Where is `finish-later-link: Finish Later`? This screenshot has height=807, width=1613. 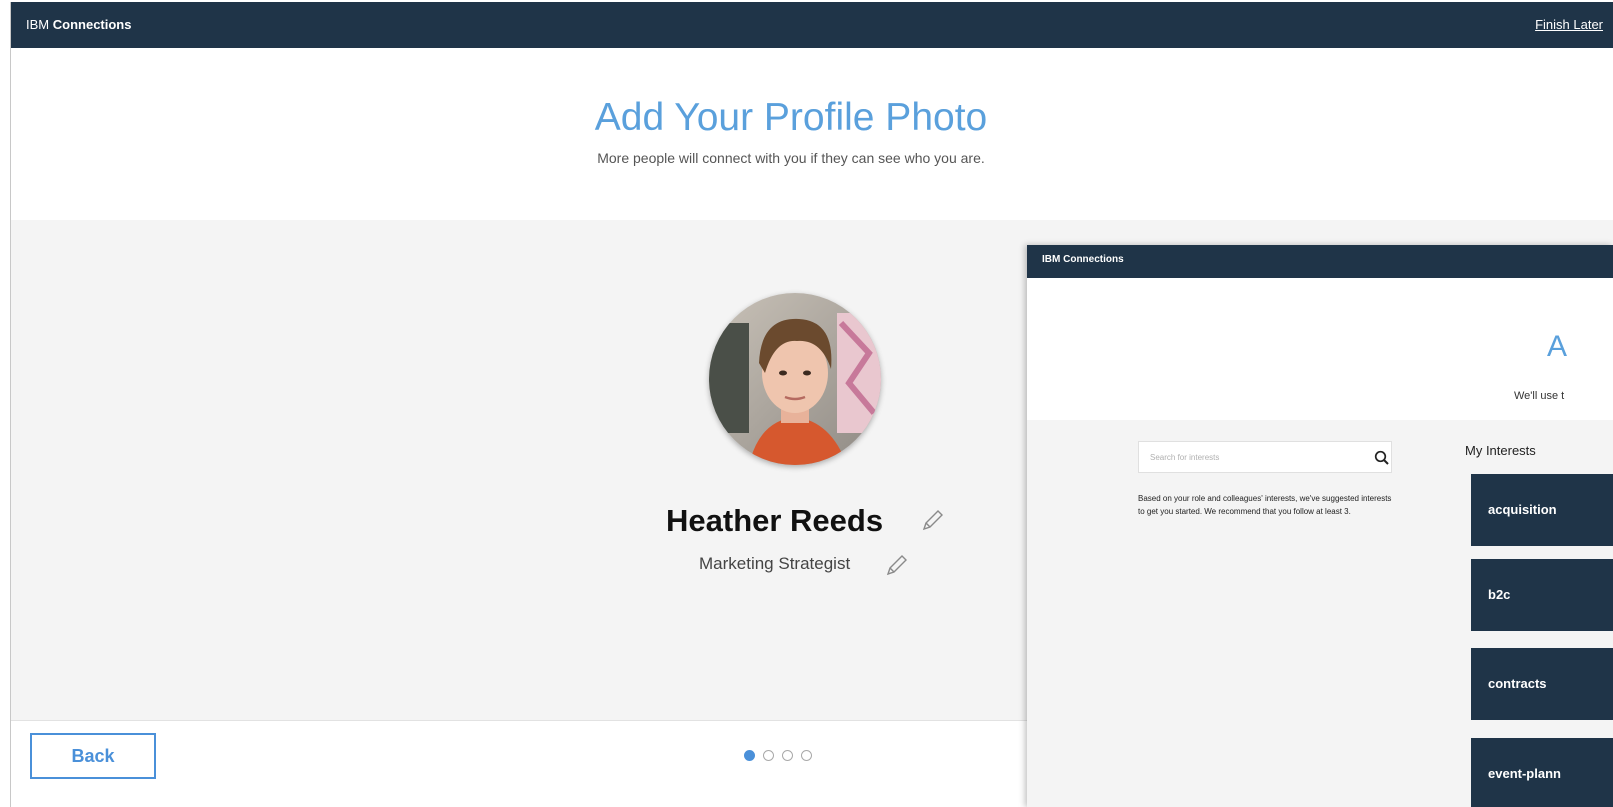 finish-later-link: Finish Later is located at coordinates (1569, 24).